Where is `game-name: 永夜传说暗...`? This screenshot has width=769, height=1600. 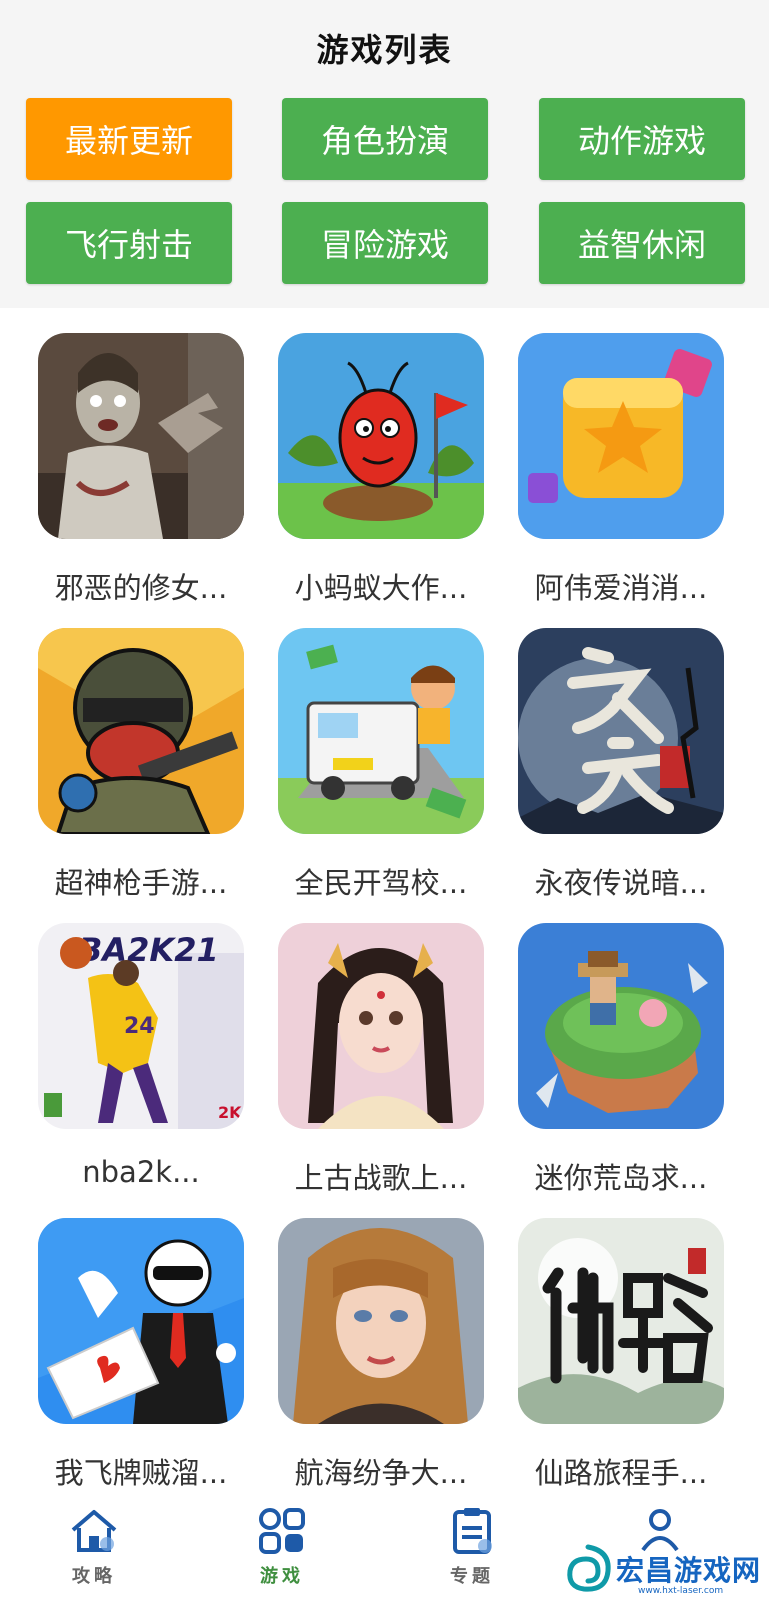 game-name: 永夜传说暗... is located at coordinates (621, 883).